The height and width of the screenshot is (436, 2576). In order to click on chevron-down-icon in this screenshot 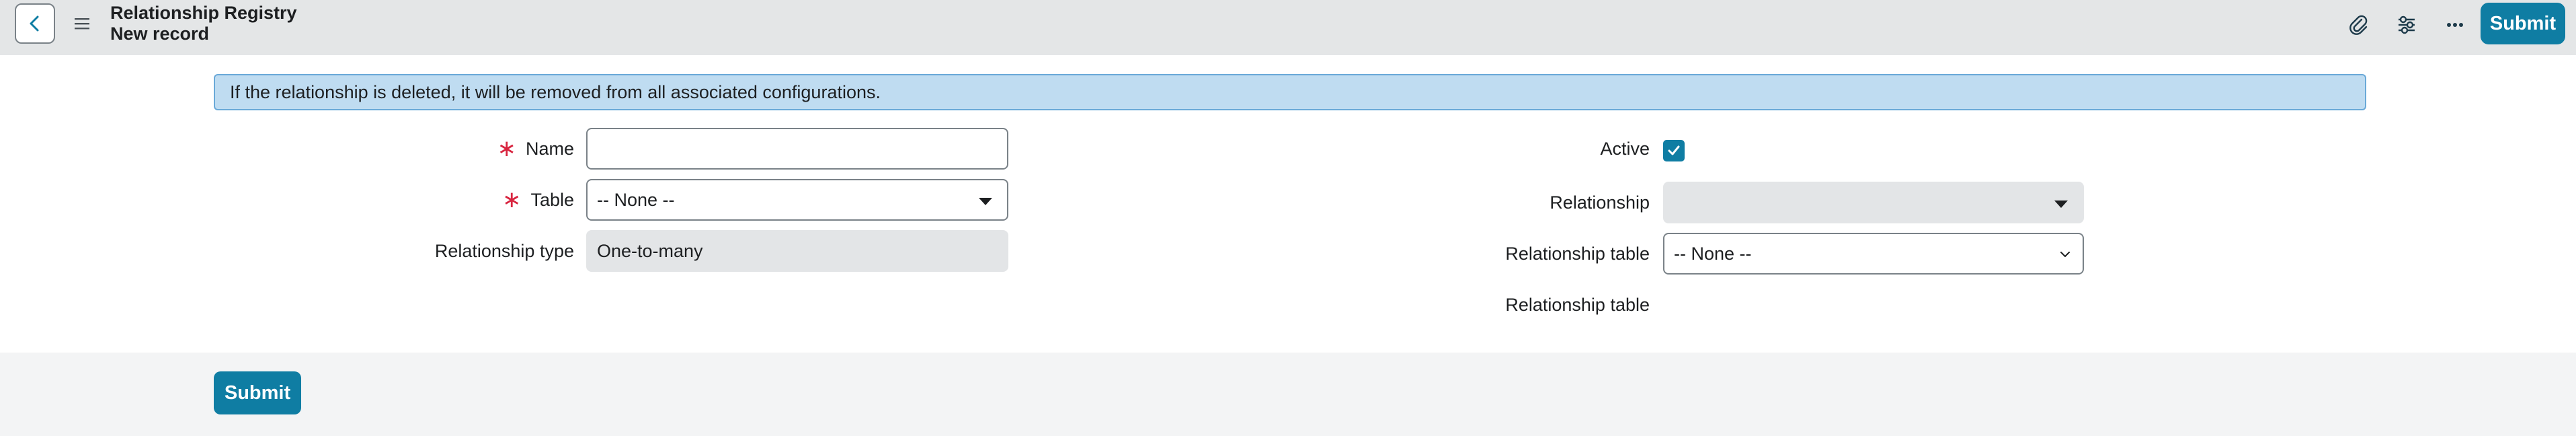, I will do `click(2065, 254)`.